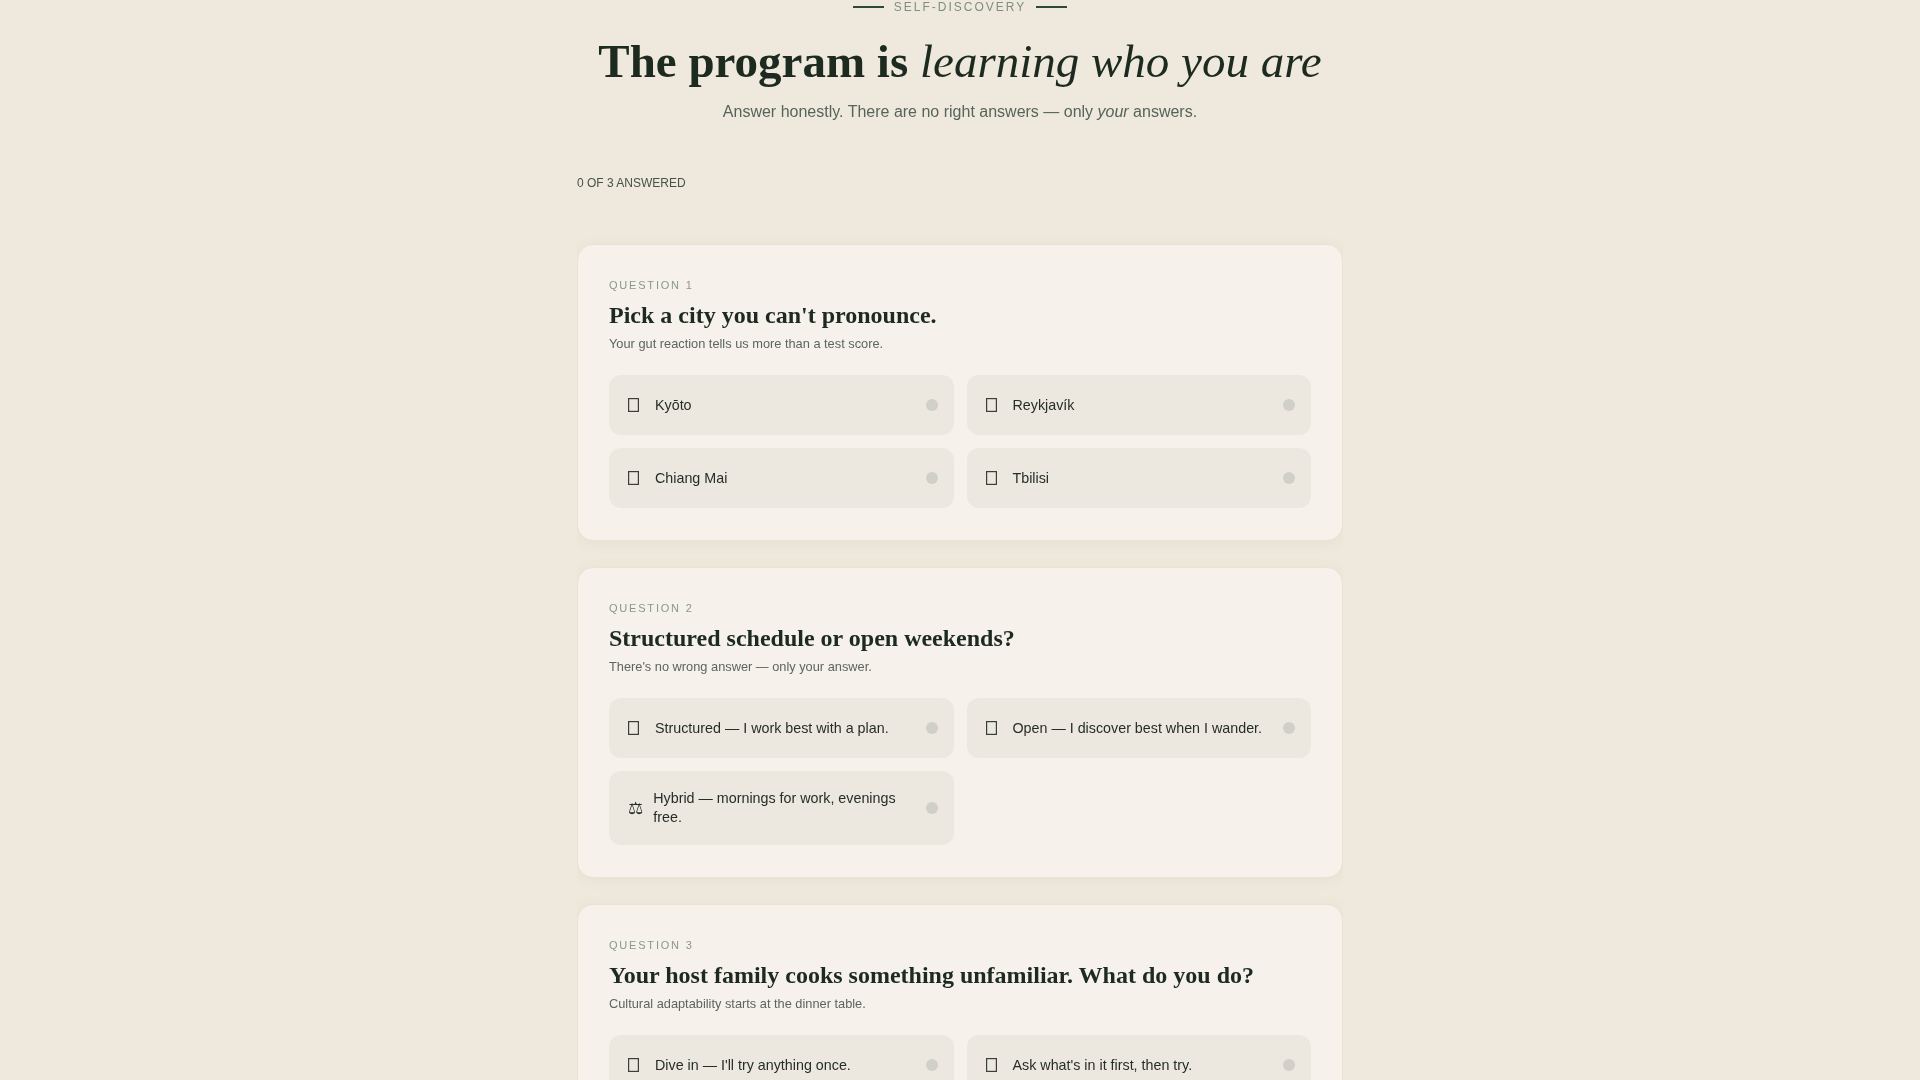 This screenshot has height=1080, width=1920. I want to click on answer-option: Dive in — I'll try anything once., so click(781, 1057).